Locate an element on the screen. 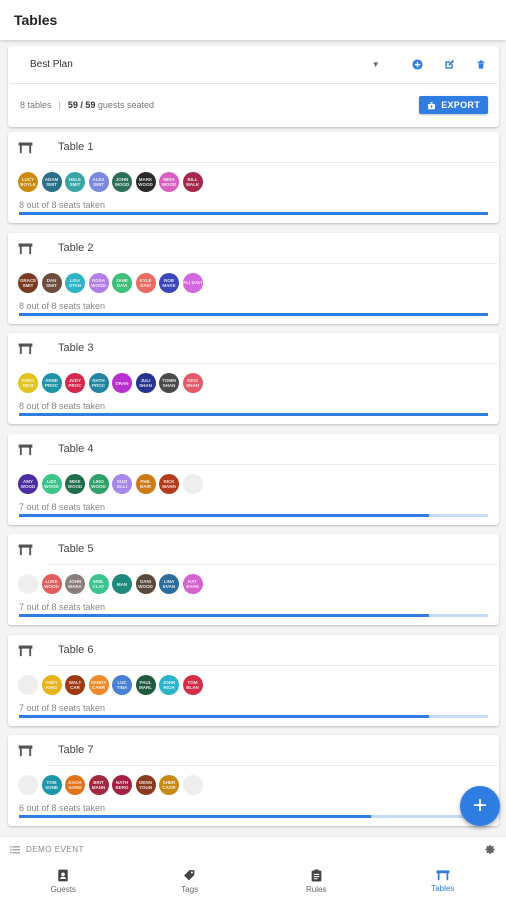 Image resolution: width=506 pixels, height=900 pixels. guest-avatar: DANI WOOD is located at coordinates (145, 584).